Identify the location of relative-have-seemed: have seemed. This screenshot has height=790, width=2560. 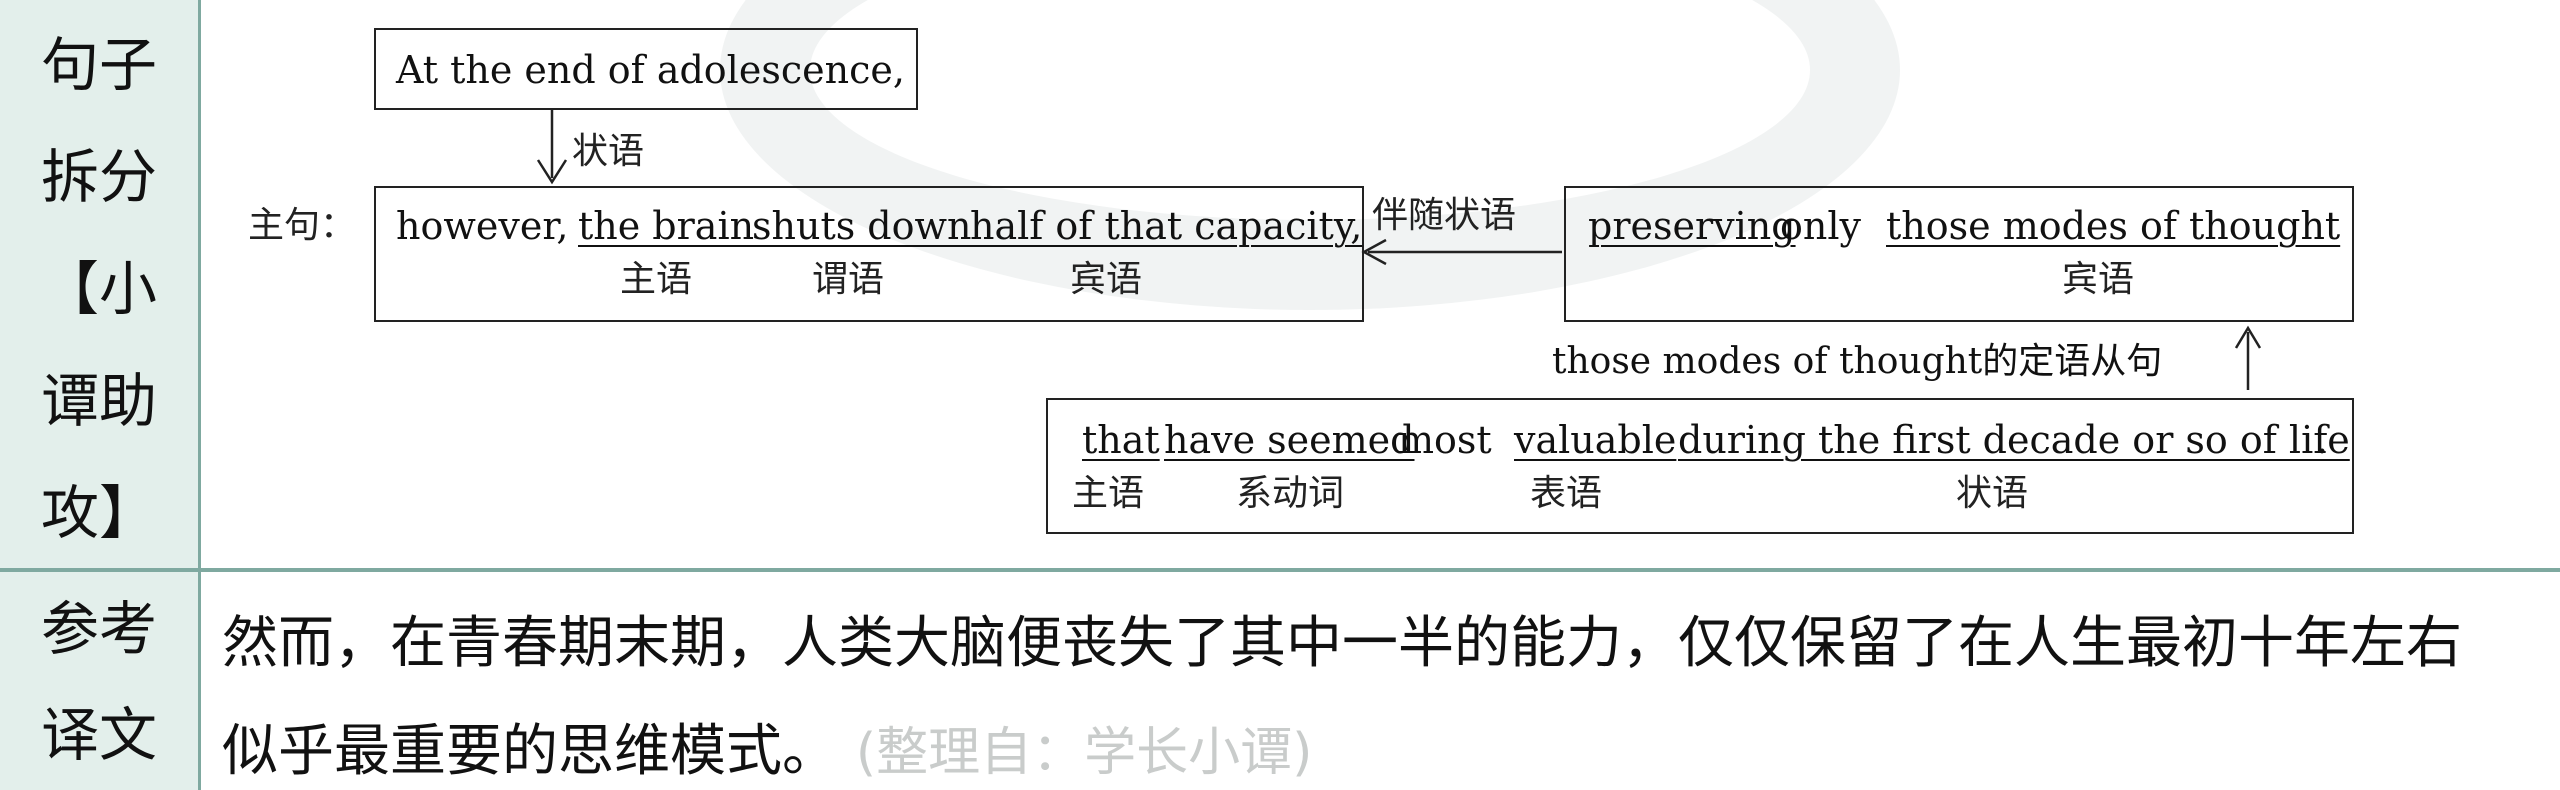
(1289, 440).